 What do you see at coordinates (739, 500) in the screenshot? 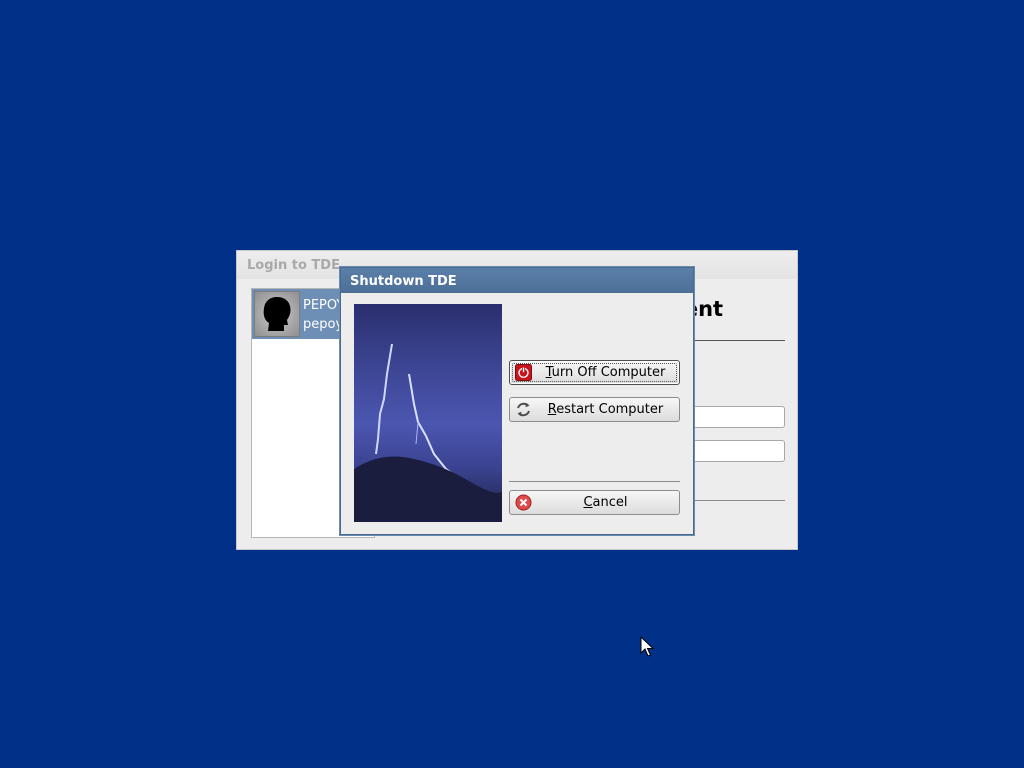
I see `login-divider` at bounding box center [739, 500].